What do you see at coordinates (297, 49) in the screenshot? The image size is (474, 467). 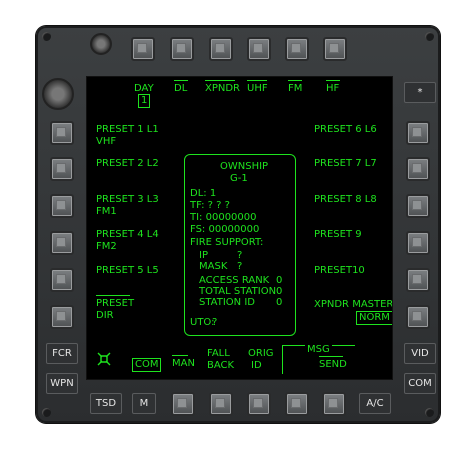 I see `osb-t5` at bounding box center [297, 49].